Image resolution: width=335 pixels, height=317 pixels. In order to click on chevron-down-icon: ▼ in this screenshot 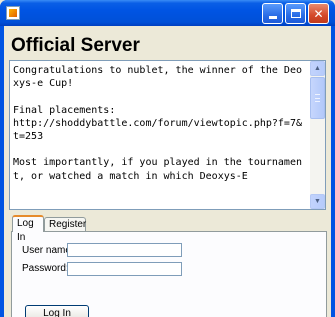, I will do `click(317, 201)`.